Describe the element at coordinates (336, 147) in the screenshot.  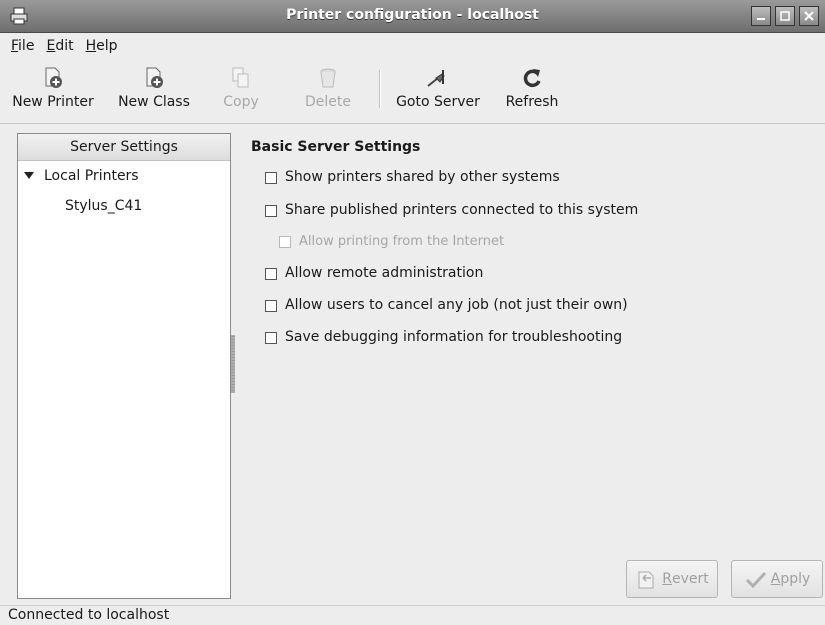
I see `section-title: Basic Server Settings` at that location.